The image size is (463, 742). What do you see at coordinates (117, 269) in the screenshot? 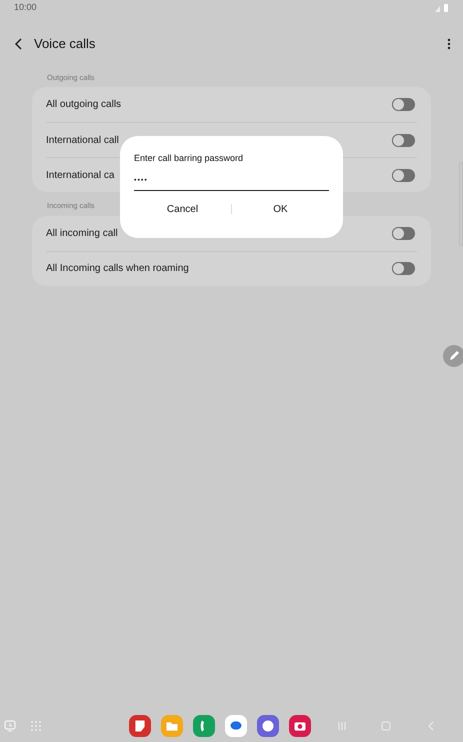
I see `setting-label: All Incoming calls when roaming` at bounding box center [117, 269].